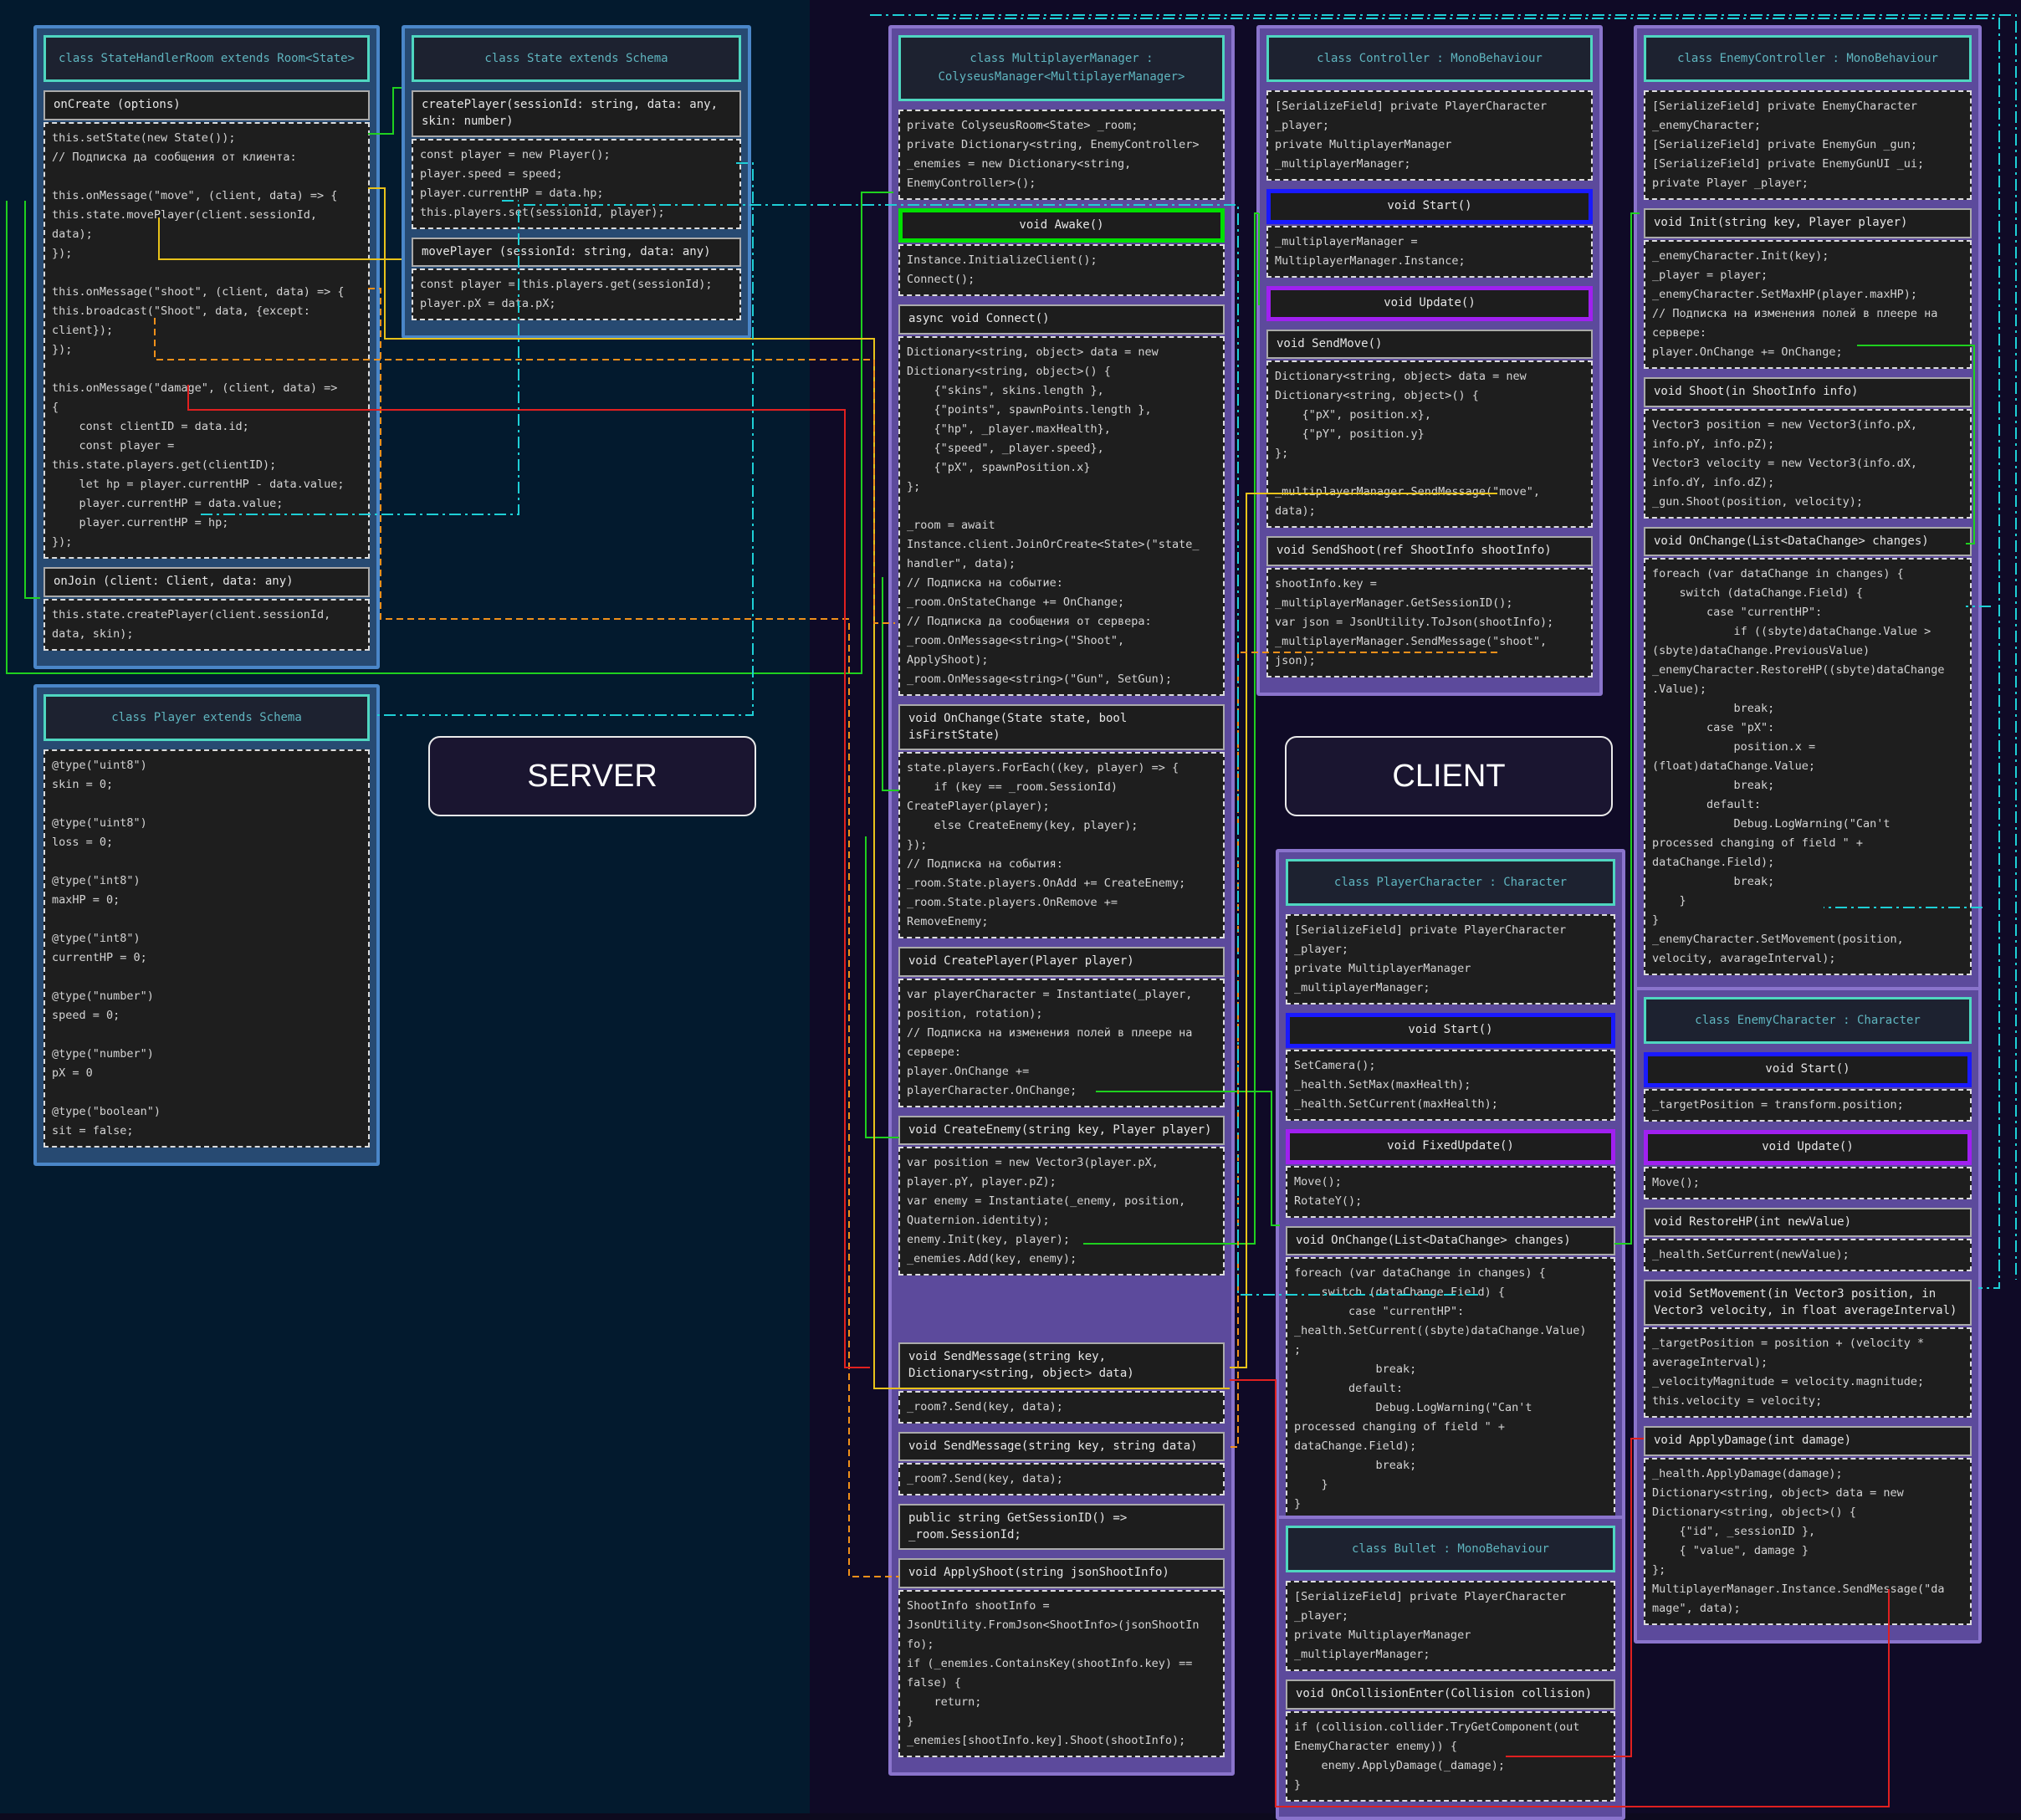  Describe the element at coordinates (1808, 1105) in the screenshot. I see `method-body: _targetPosition = transform.position;` at that location.